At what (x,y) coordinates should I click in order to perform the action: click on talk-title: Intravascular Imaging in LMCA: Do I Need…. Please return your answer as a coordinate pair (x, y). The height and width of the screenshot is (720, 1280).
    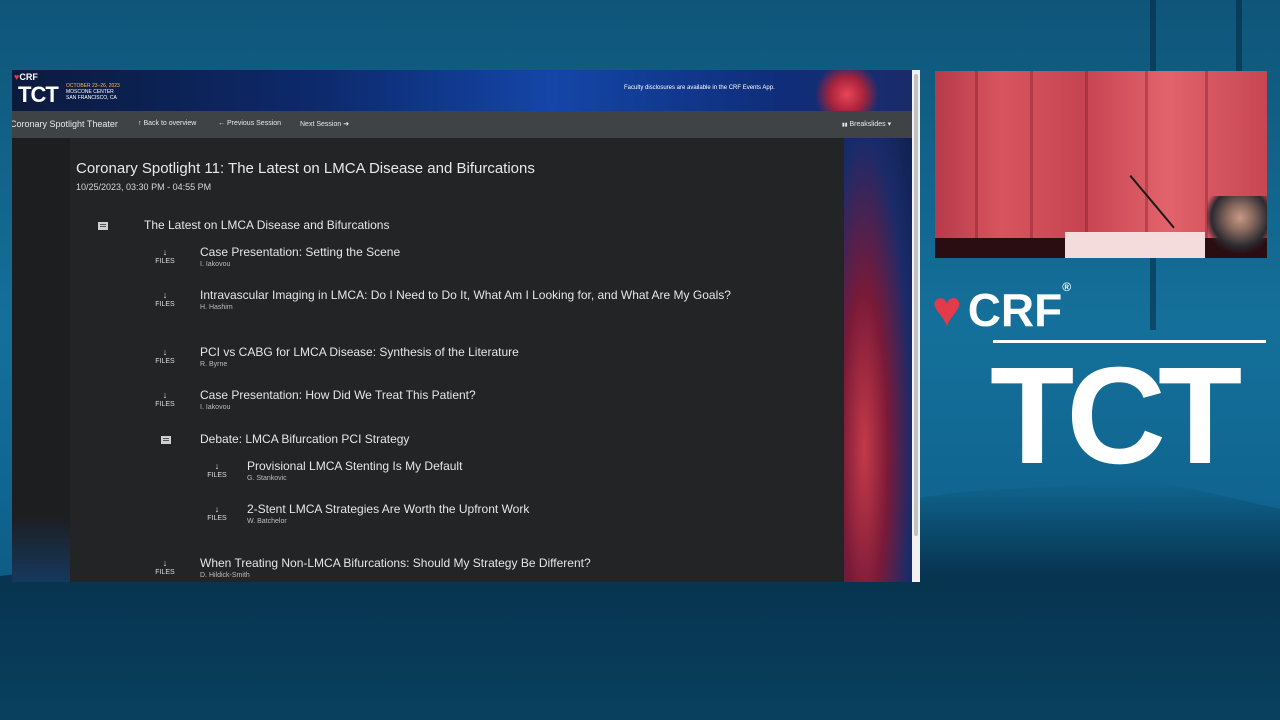
    Looking at the image, I should click on (465, 295).